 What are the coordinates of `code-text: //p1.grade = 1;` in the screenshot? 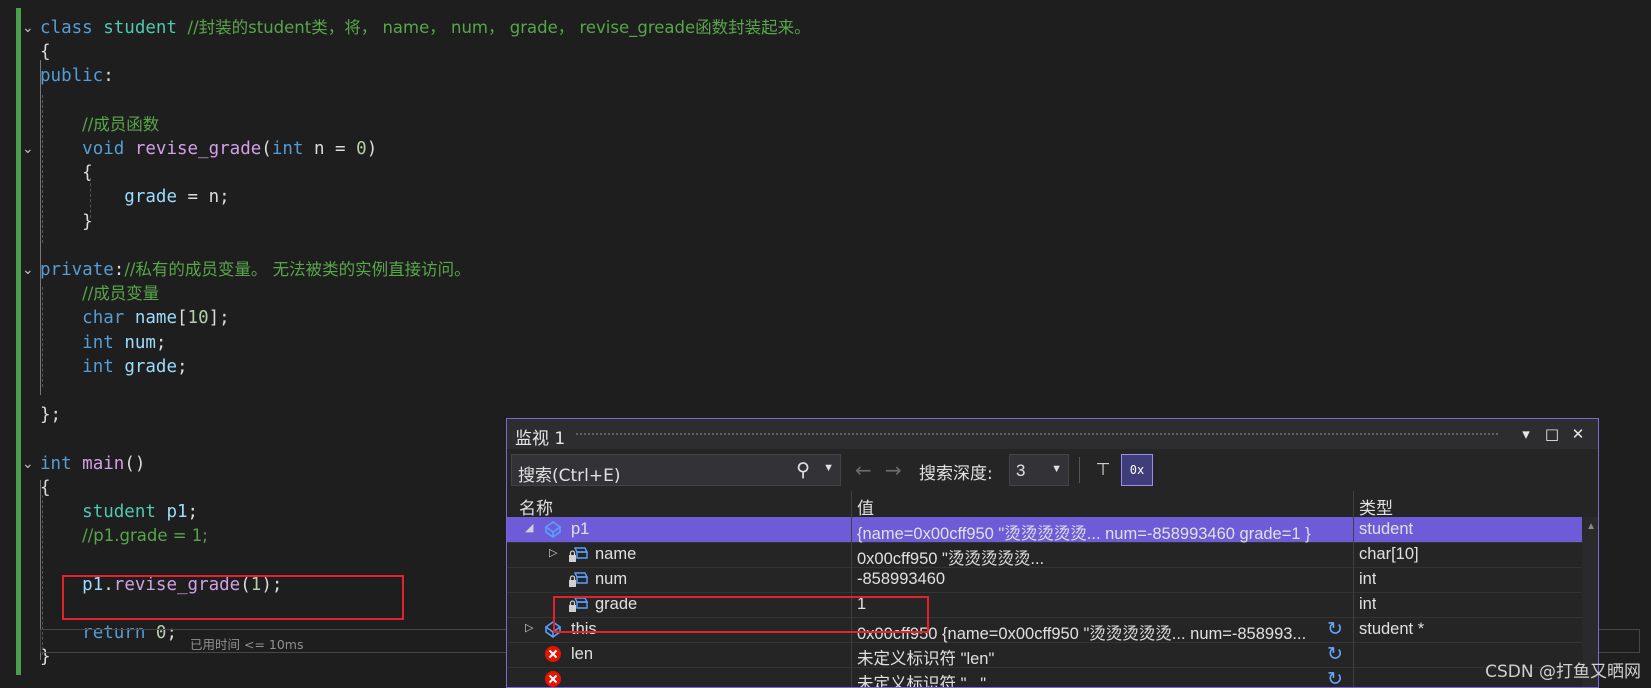 It's located at (124, 536).